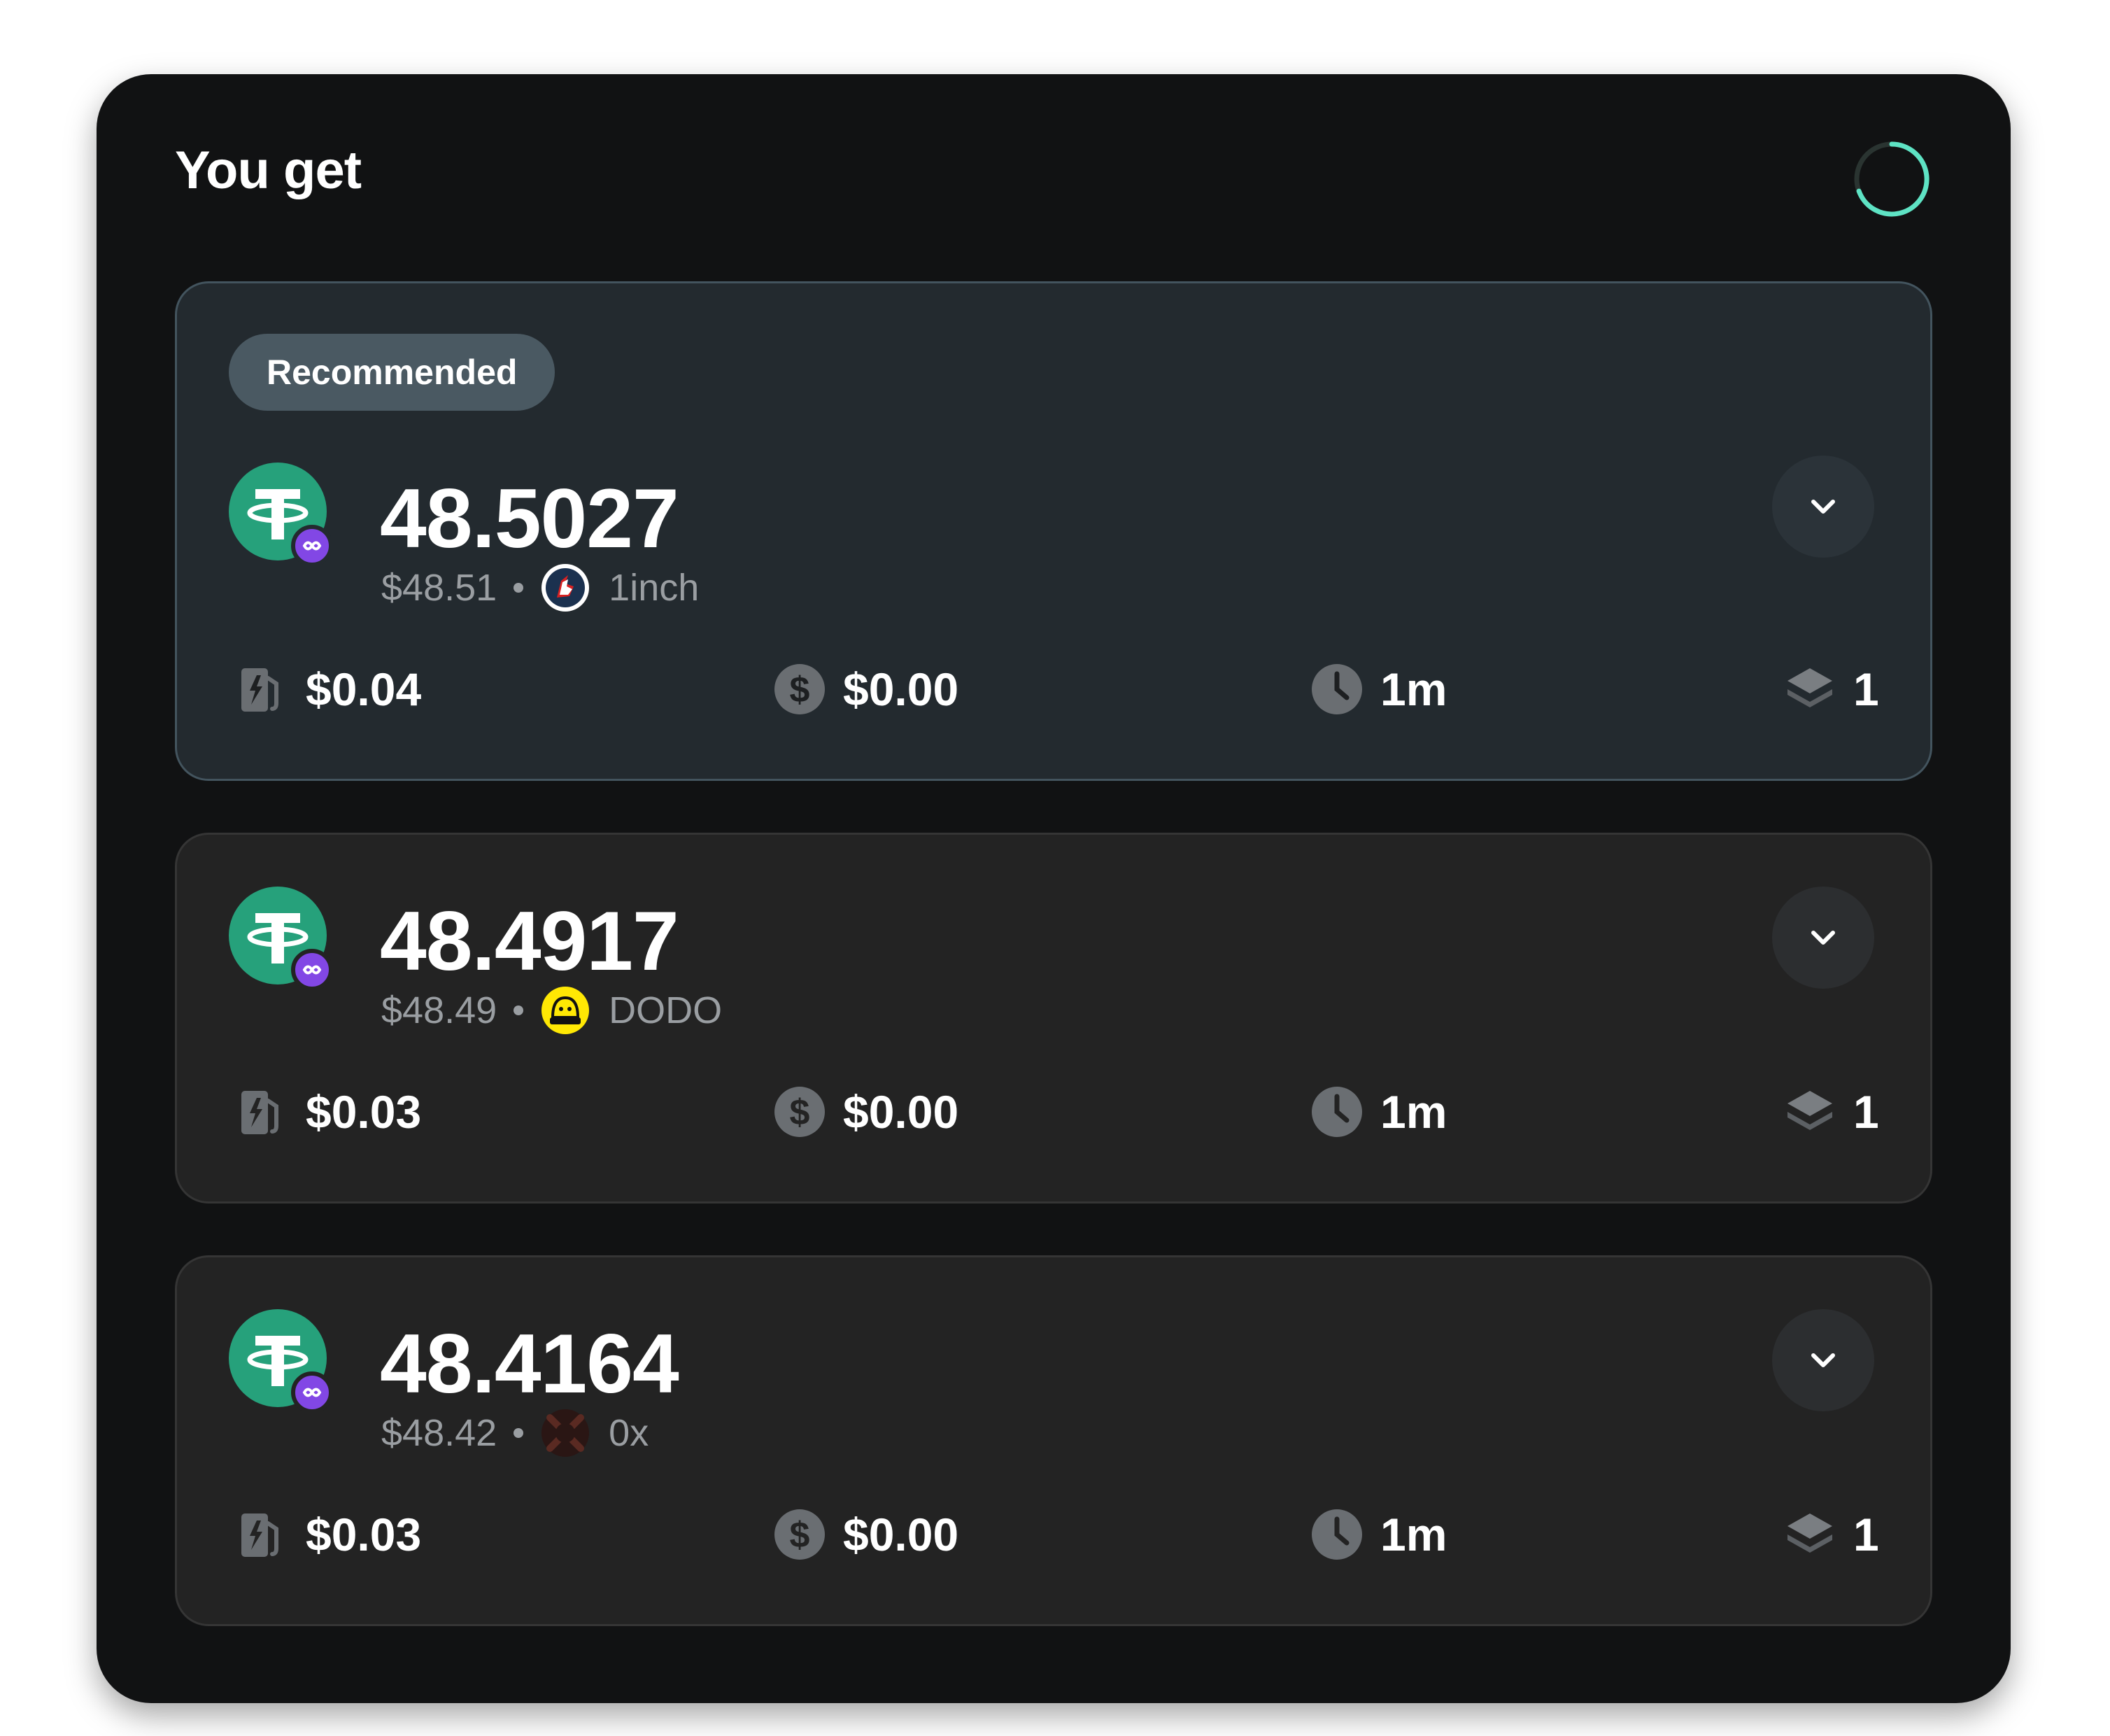  Describe the element at coordinates (565, 1433) in the screenshot. I see `0x-icon` at that location.